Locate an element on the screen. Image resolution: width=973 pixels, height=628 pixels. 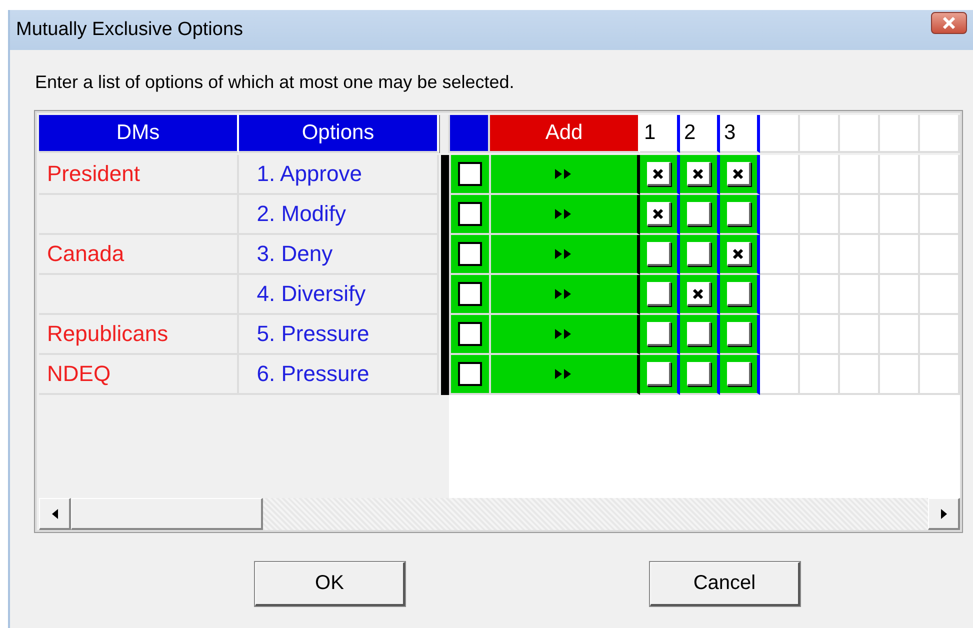
table-cell: Canada is located at coordinates (139, 255).